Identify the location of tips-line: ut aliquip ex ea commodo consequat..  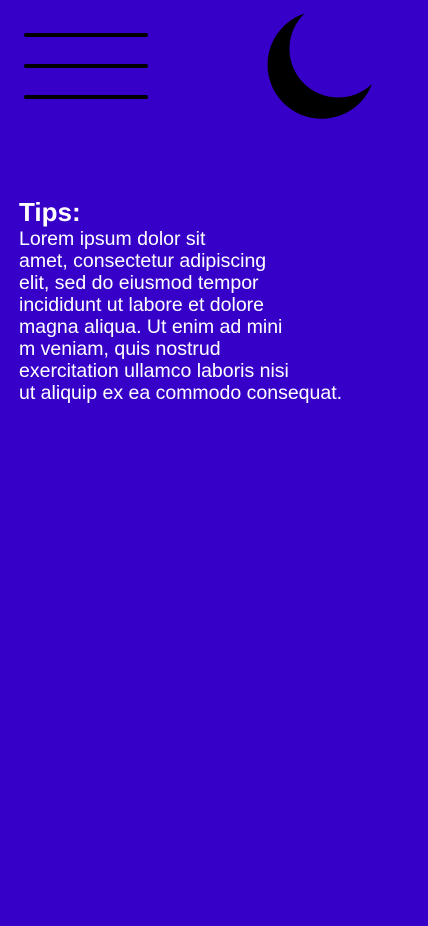
(181, 393).